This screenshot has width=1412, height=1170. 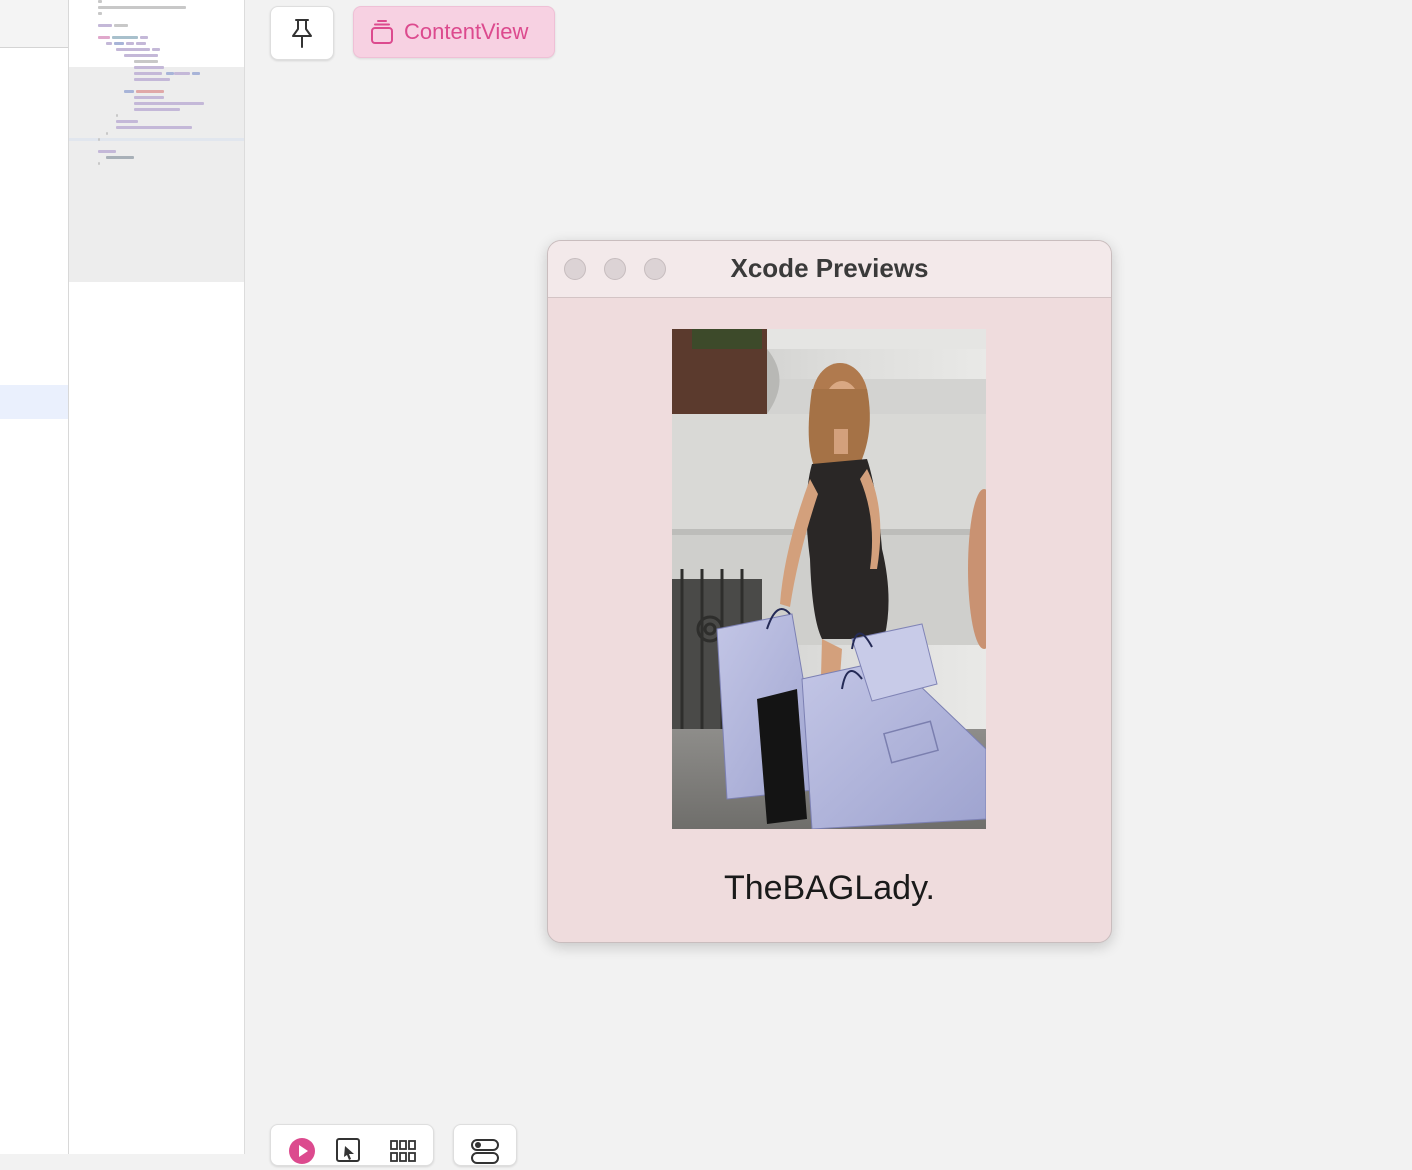 I want to click on device-settings-button, so click(x=485, y=1145).